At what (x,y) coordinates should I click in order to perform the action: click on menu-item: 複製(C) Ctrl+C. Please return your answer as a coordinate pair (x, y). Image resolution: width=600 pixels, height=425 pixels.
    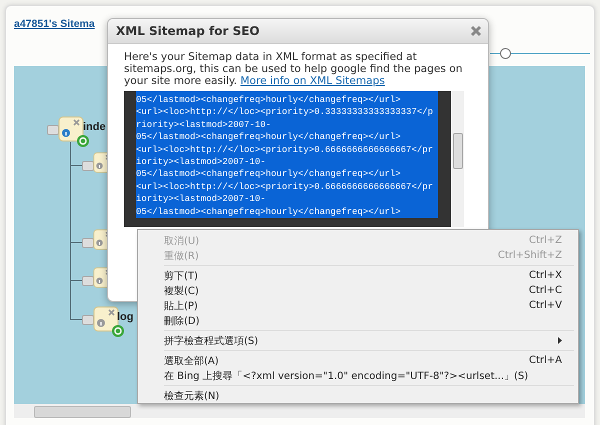
    Looking at the image, I should click on (358, 290).